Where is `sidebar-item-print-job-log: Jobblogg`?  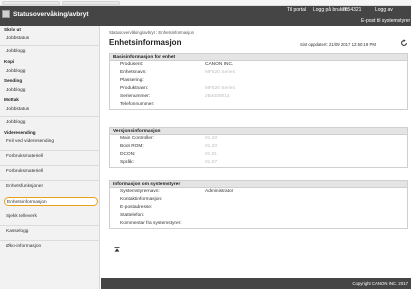
sidebar-item-print-job-log: Jobblogg is located at coordinates (50, 51).